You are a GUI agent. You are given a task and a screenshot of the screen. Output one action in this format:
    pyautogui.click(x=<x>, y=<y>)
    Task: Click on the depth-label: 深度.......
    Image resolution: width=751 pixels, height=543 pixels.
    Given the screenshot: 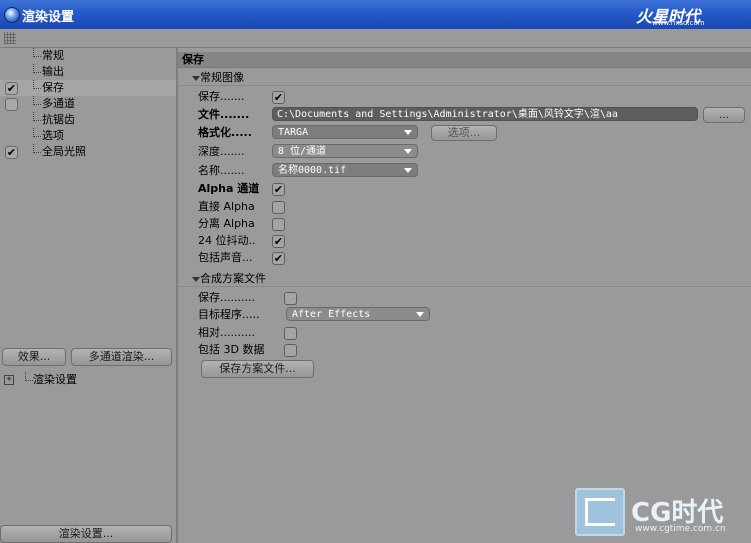 What is the action you would take?
    pyautogui.click(x=221, y=151)
    